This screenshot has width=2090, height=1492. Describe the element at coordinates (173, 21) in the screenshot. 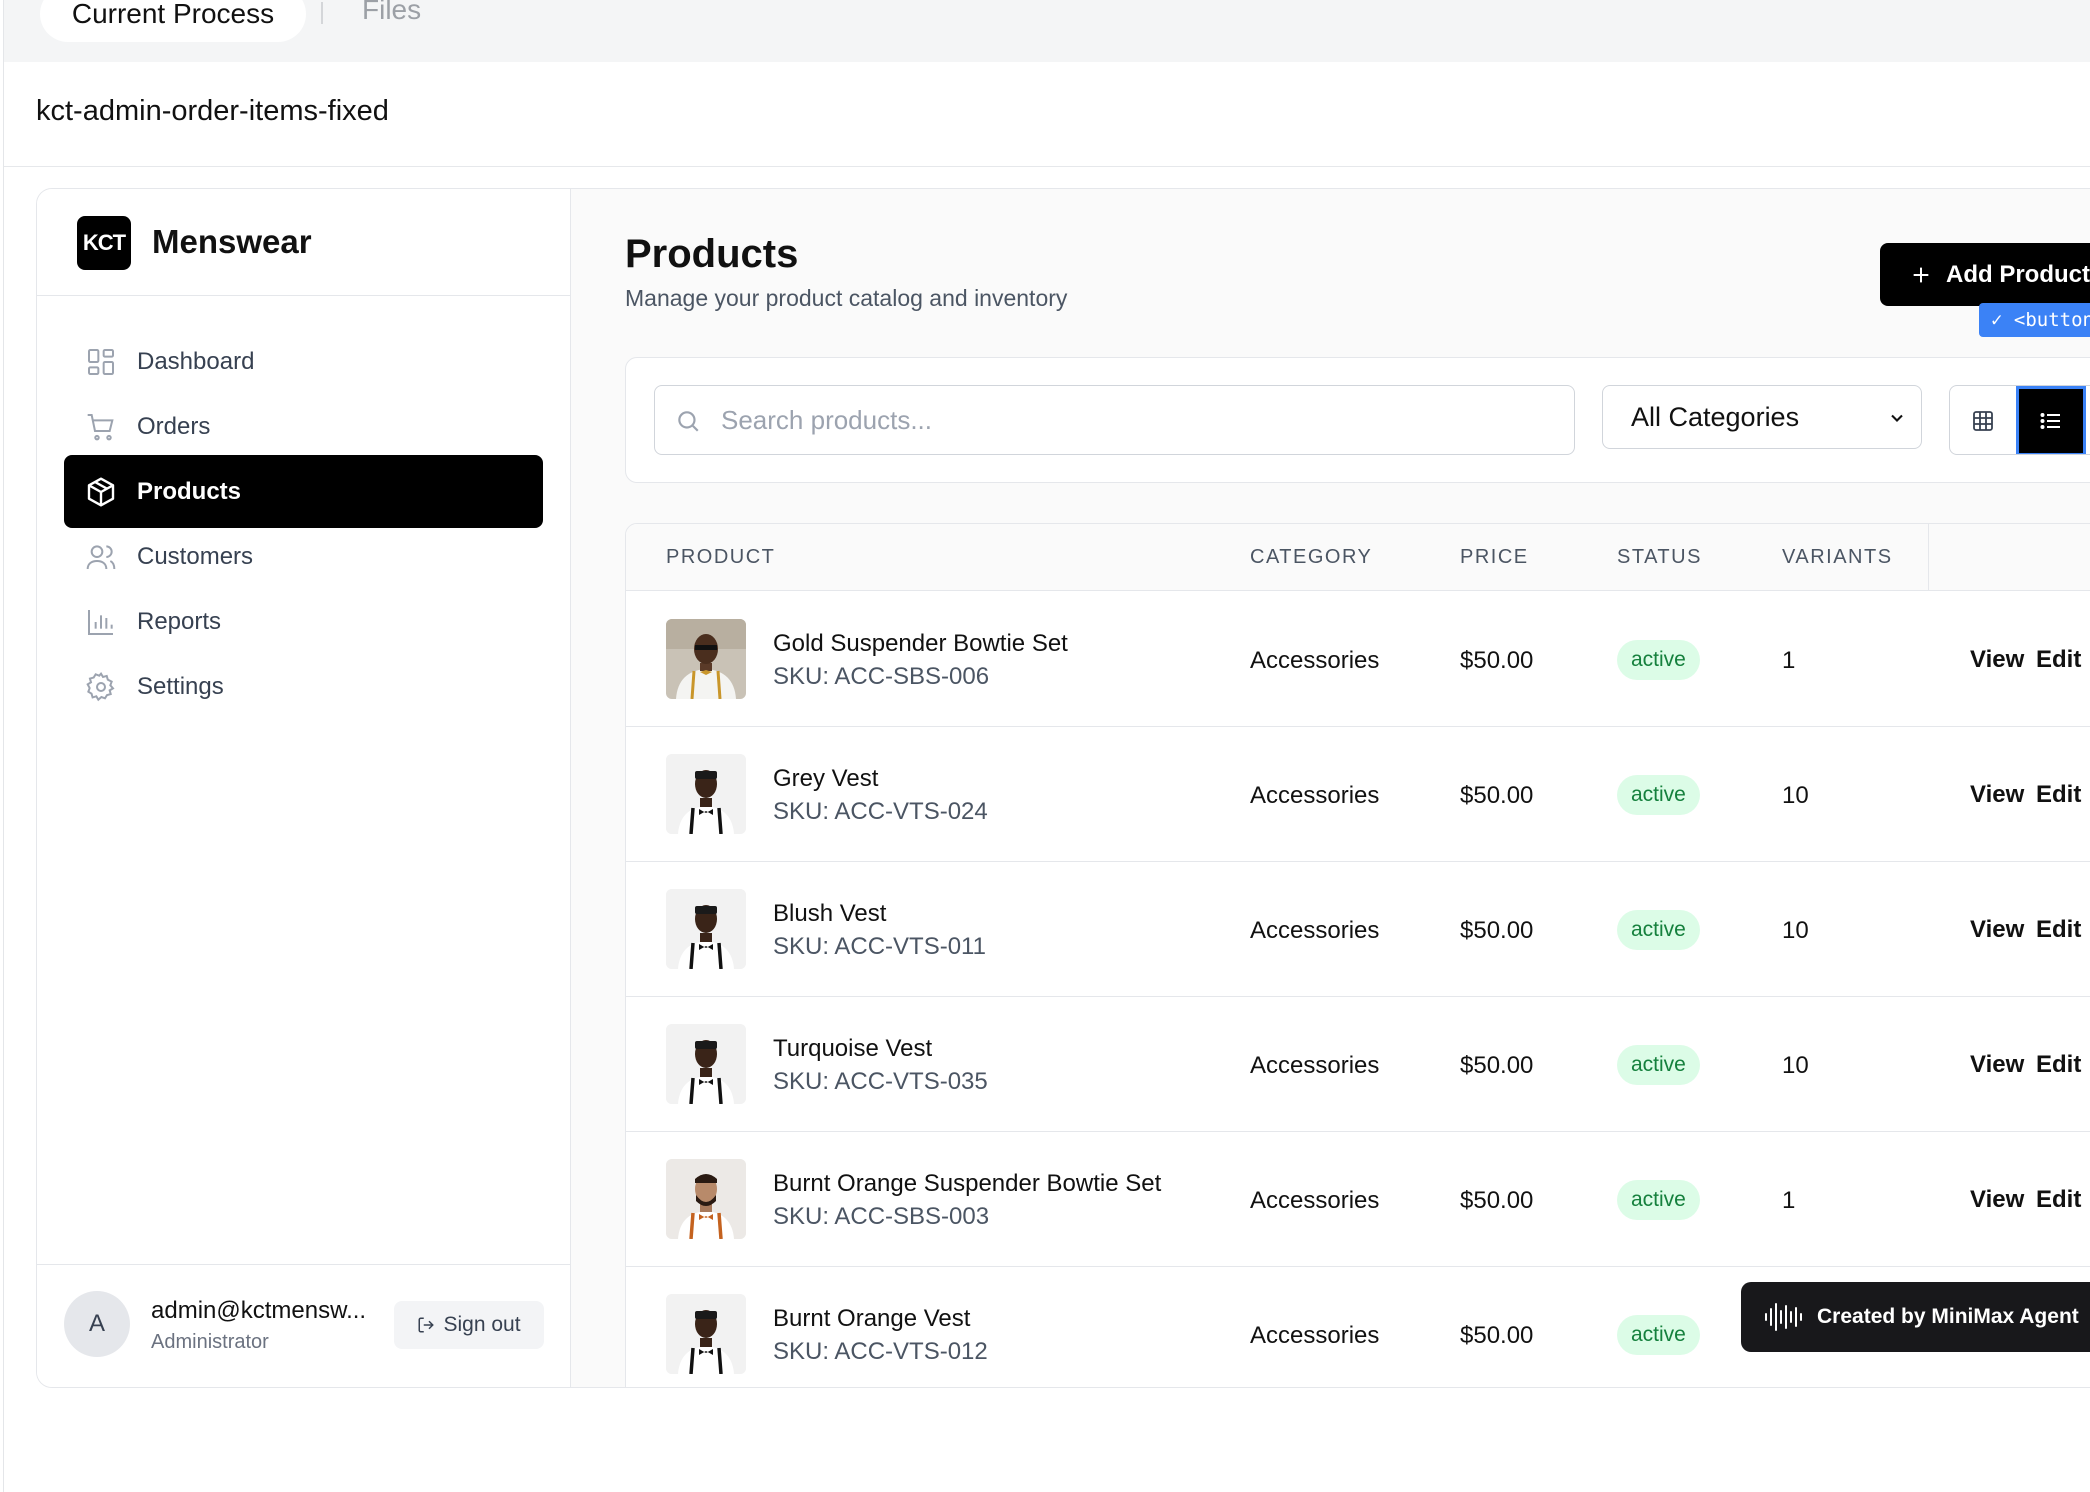

I see `tab-current-process: Current Process` at that location.